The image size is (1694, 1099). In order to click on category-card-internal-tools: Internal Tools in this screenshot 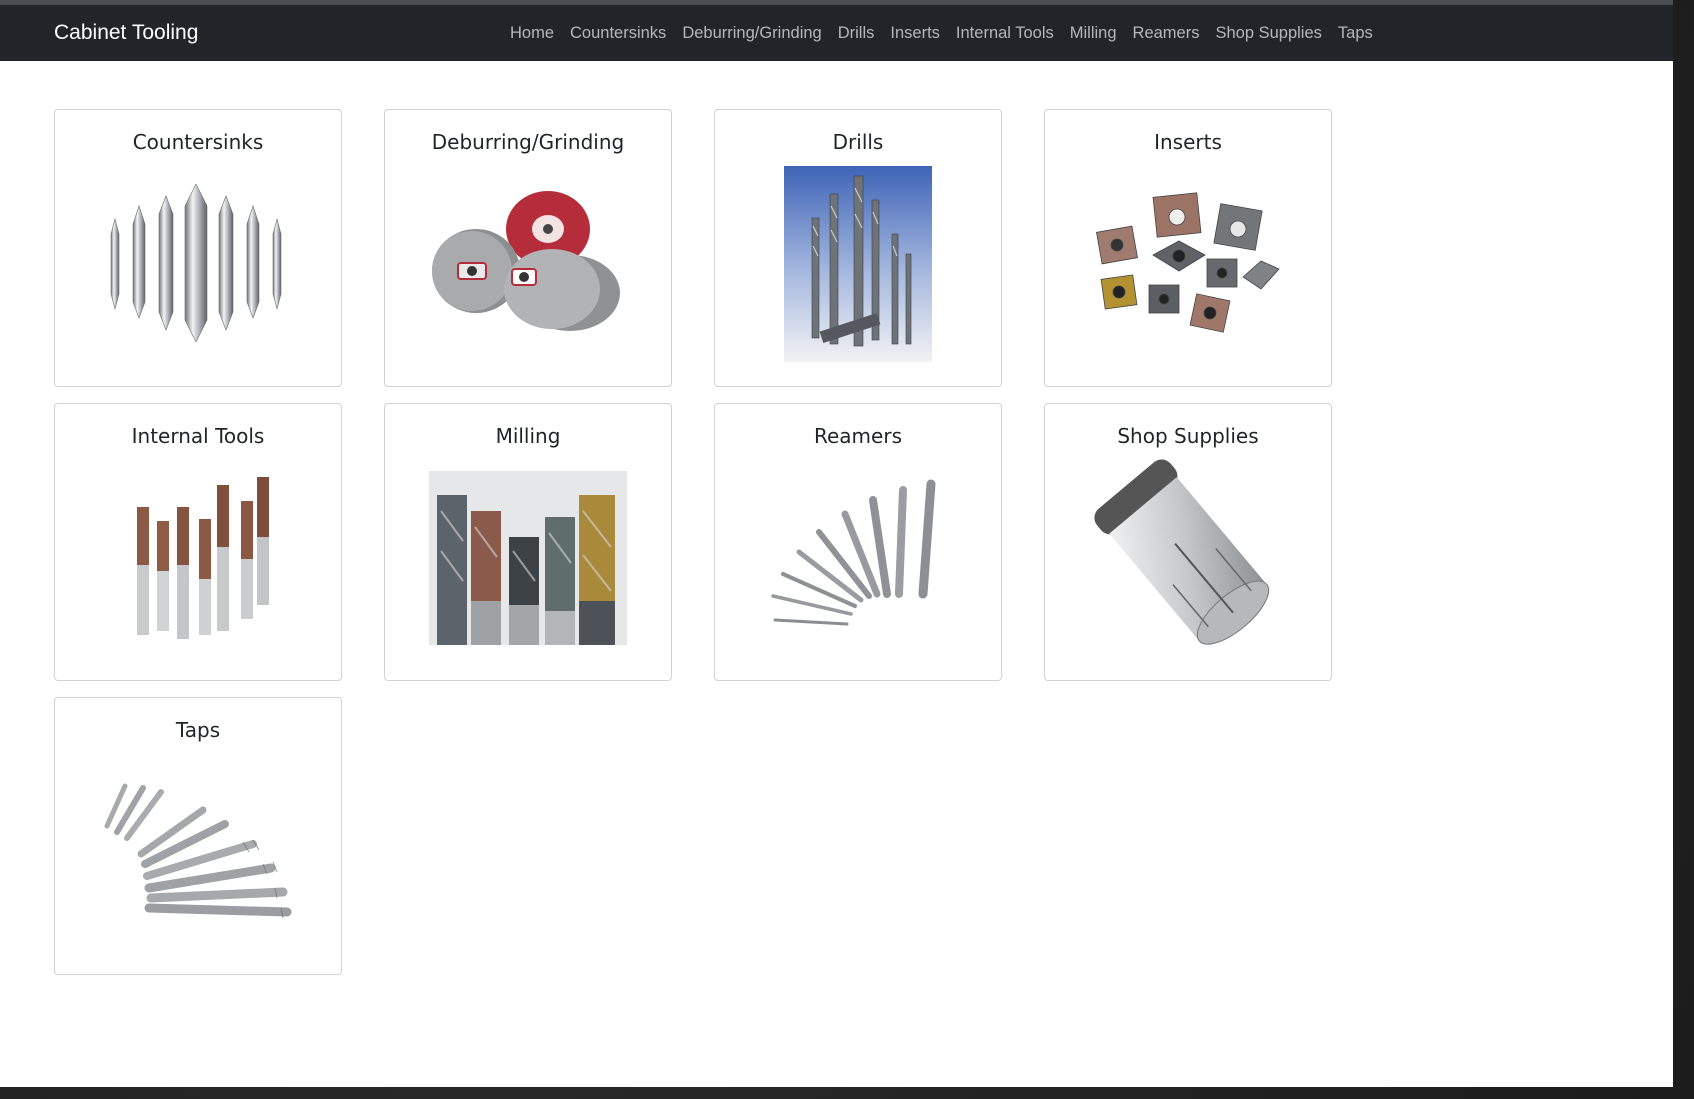, I will do `click(198, 542)`.